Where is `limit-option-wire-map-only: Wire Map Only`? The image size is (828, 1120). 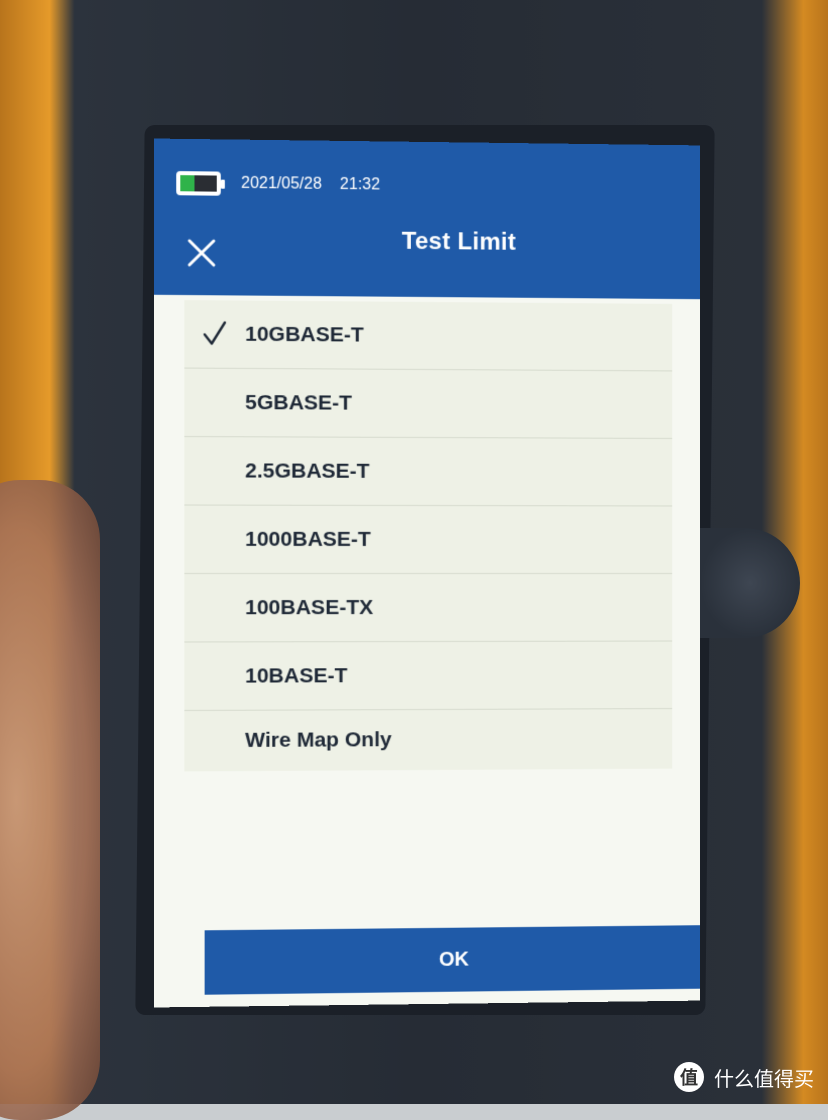 limit-option-wire-map-only: Wire Map Only is located at coordinates (428, 740).